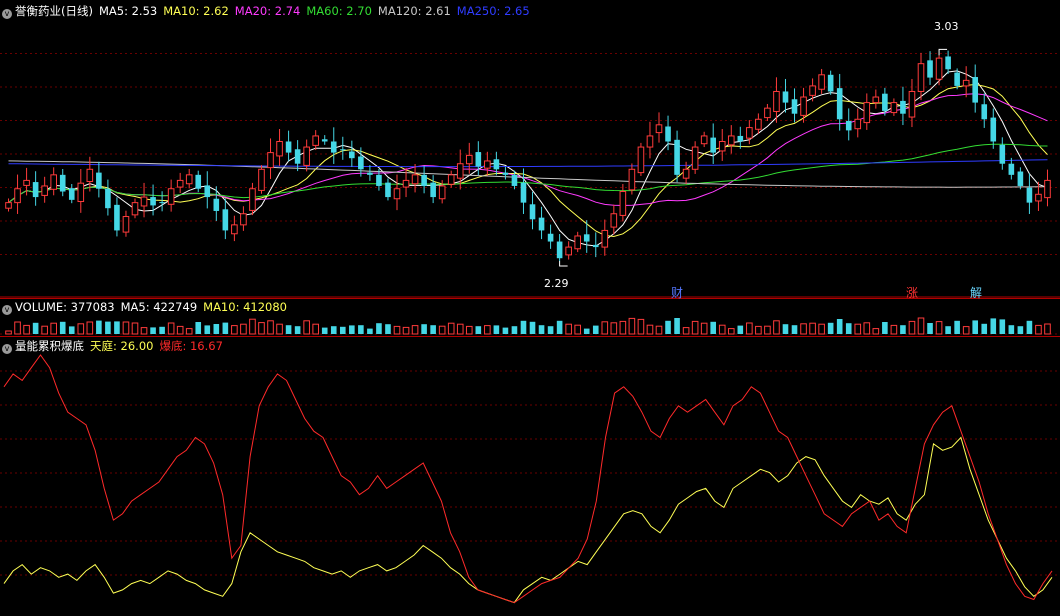 This screenshot has height=616, width=1060. What do you see at coordinates (49, 346) in the screenshot?
I see `indicator-title: 量能累积爆底` at bounding box center [49, 346].